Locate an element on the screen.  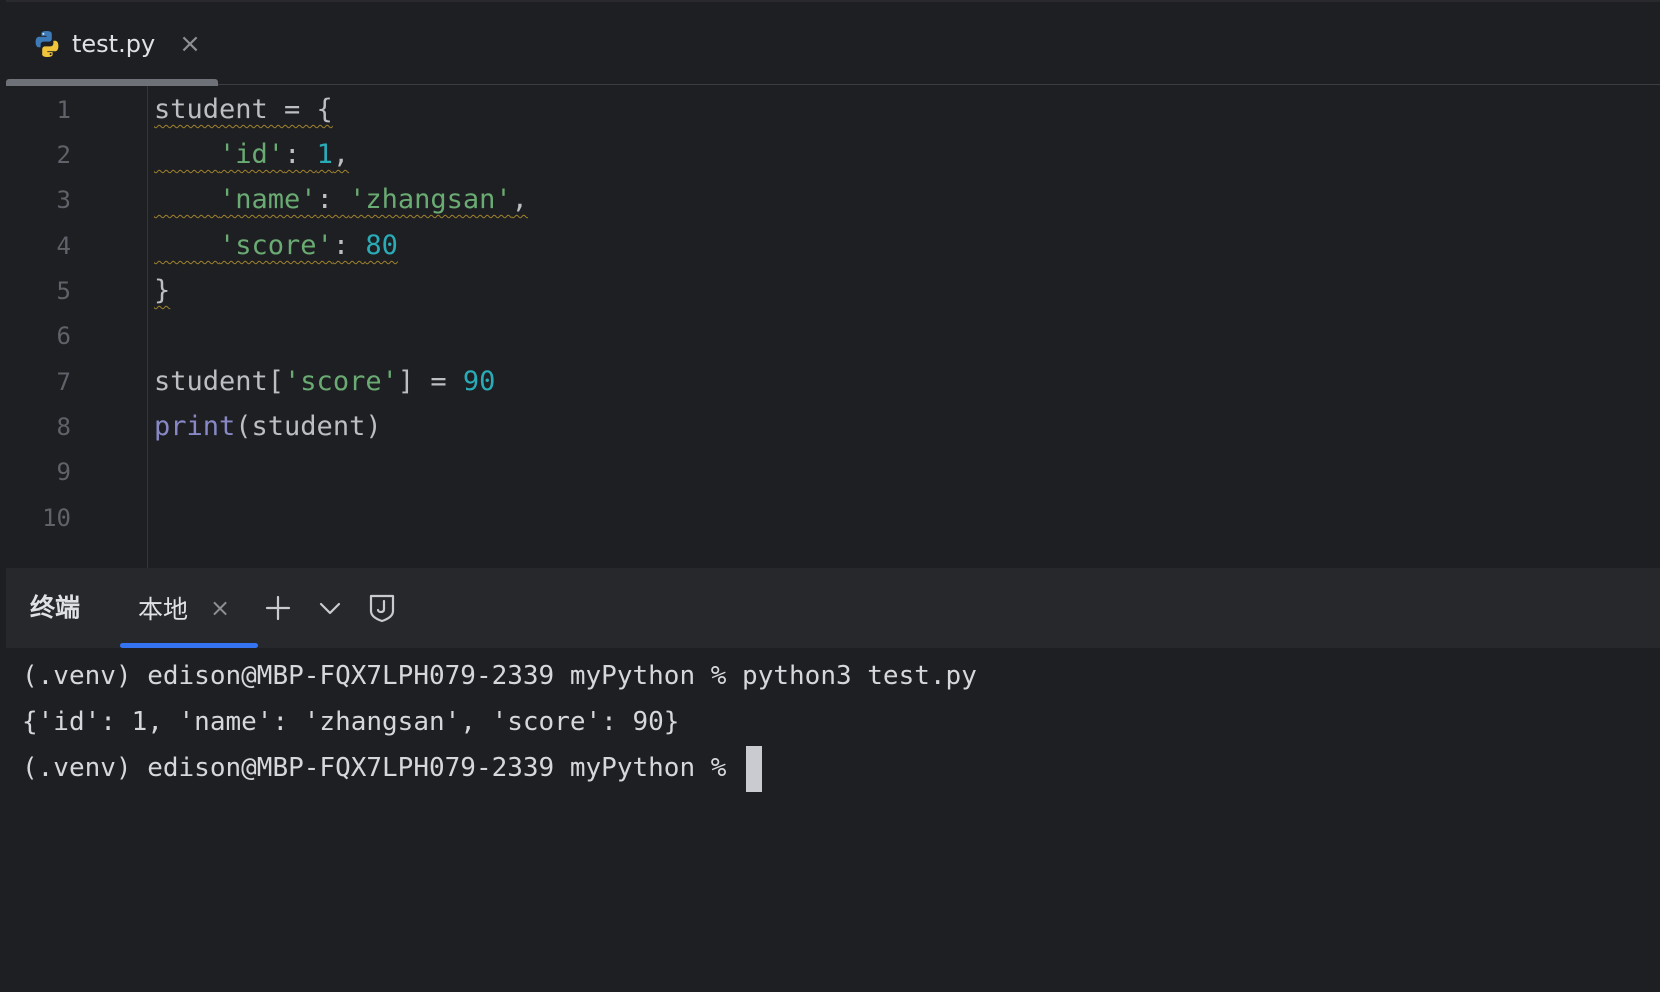
terminal-cursor is located at coordinates (754, 768).